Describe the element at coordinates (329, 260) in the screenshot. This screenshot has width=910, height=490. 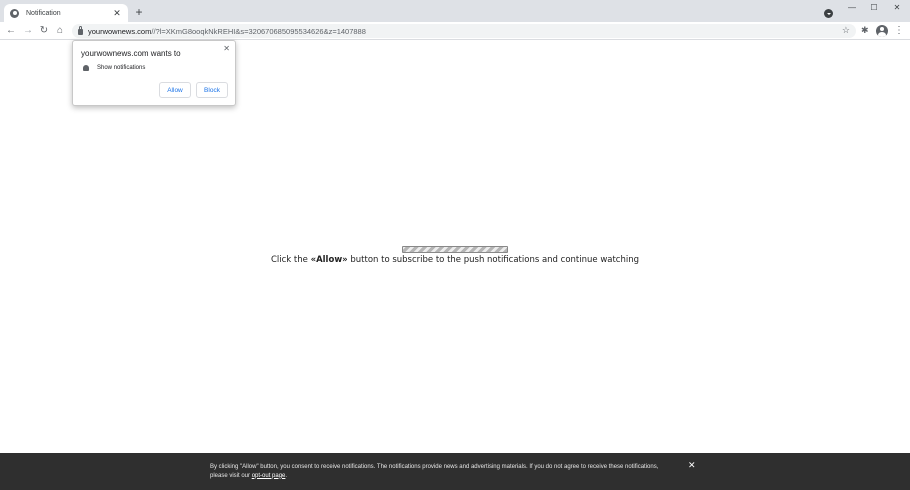
I see `message-bold: «Allow»` at that location.